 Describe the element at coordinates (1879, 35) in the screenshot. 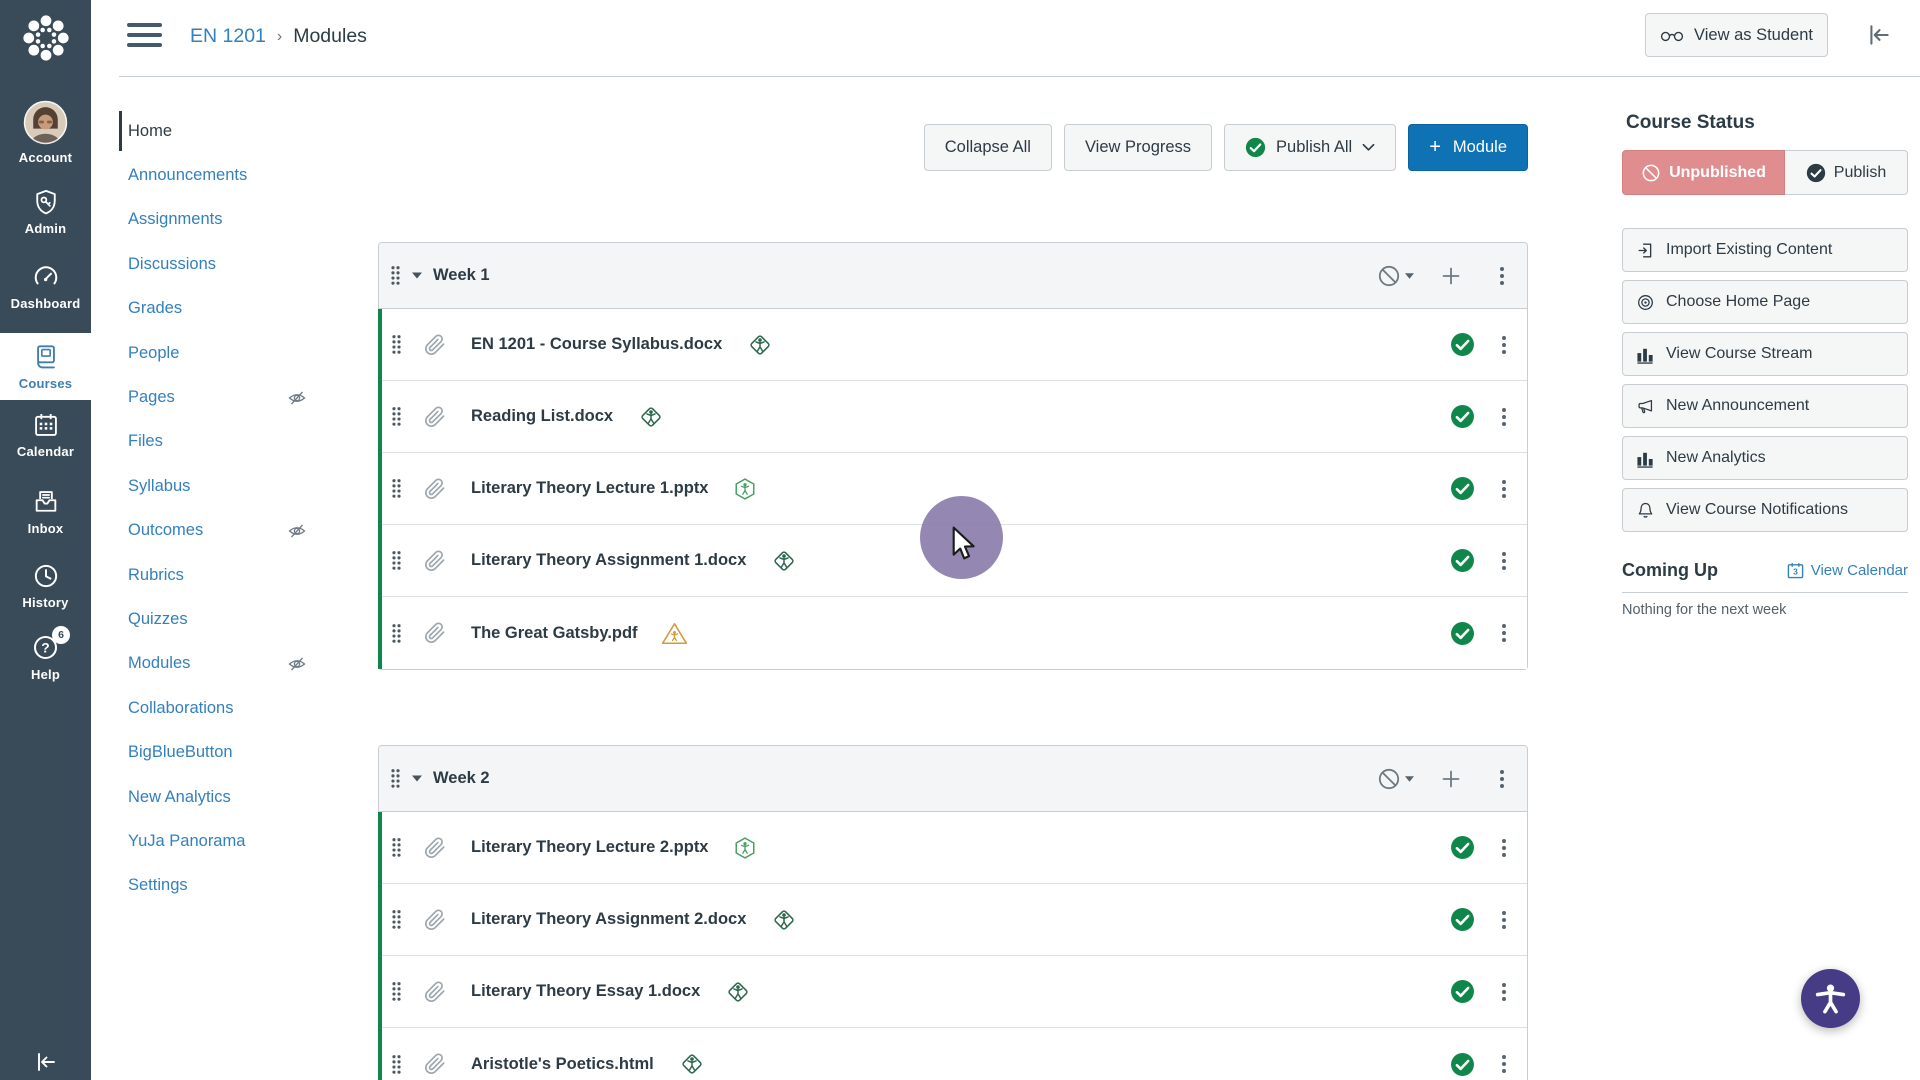

I see `right-sidebar-collapse-button` at that location.